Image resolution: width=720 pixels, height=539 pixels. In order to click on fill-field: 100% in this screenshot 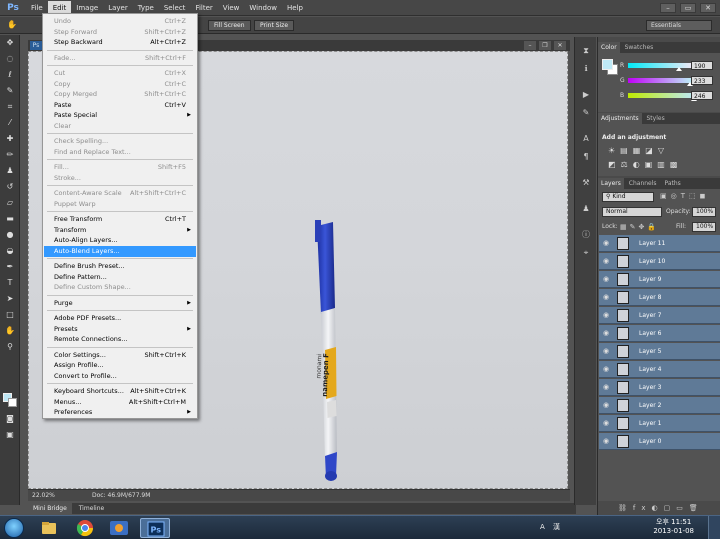, I will do `click(704, 227)`.